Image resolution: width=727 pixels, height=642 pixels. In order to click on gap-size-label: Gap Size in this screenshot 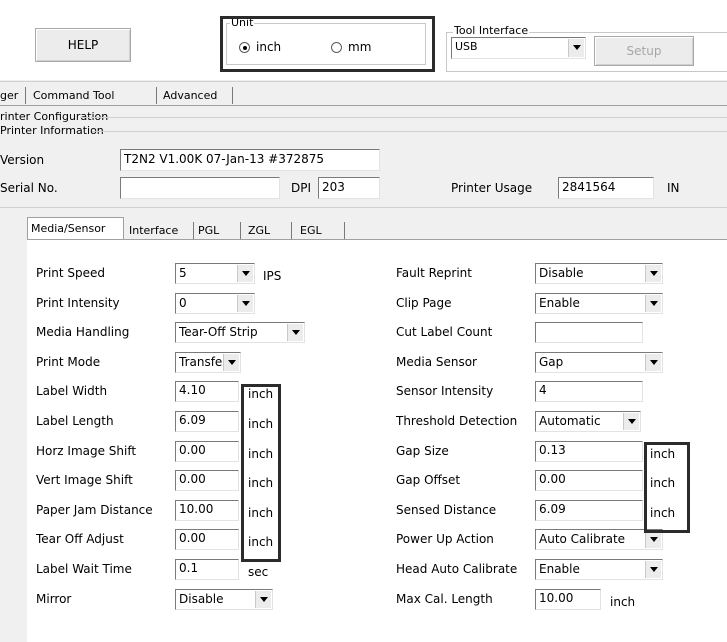, I will do `click(422, 451)`.